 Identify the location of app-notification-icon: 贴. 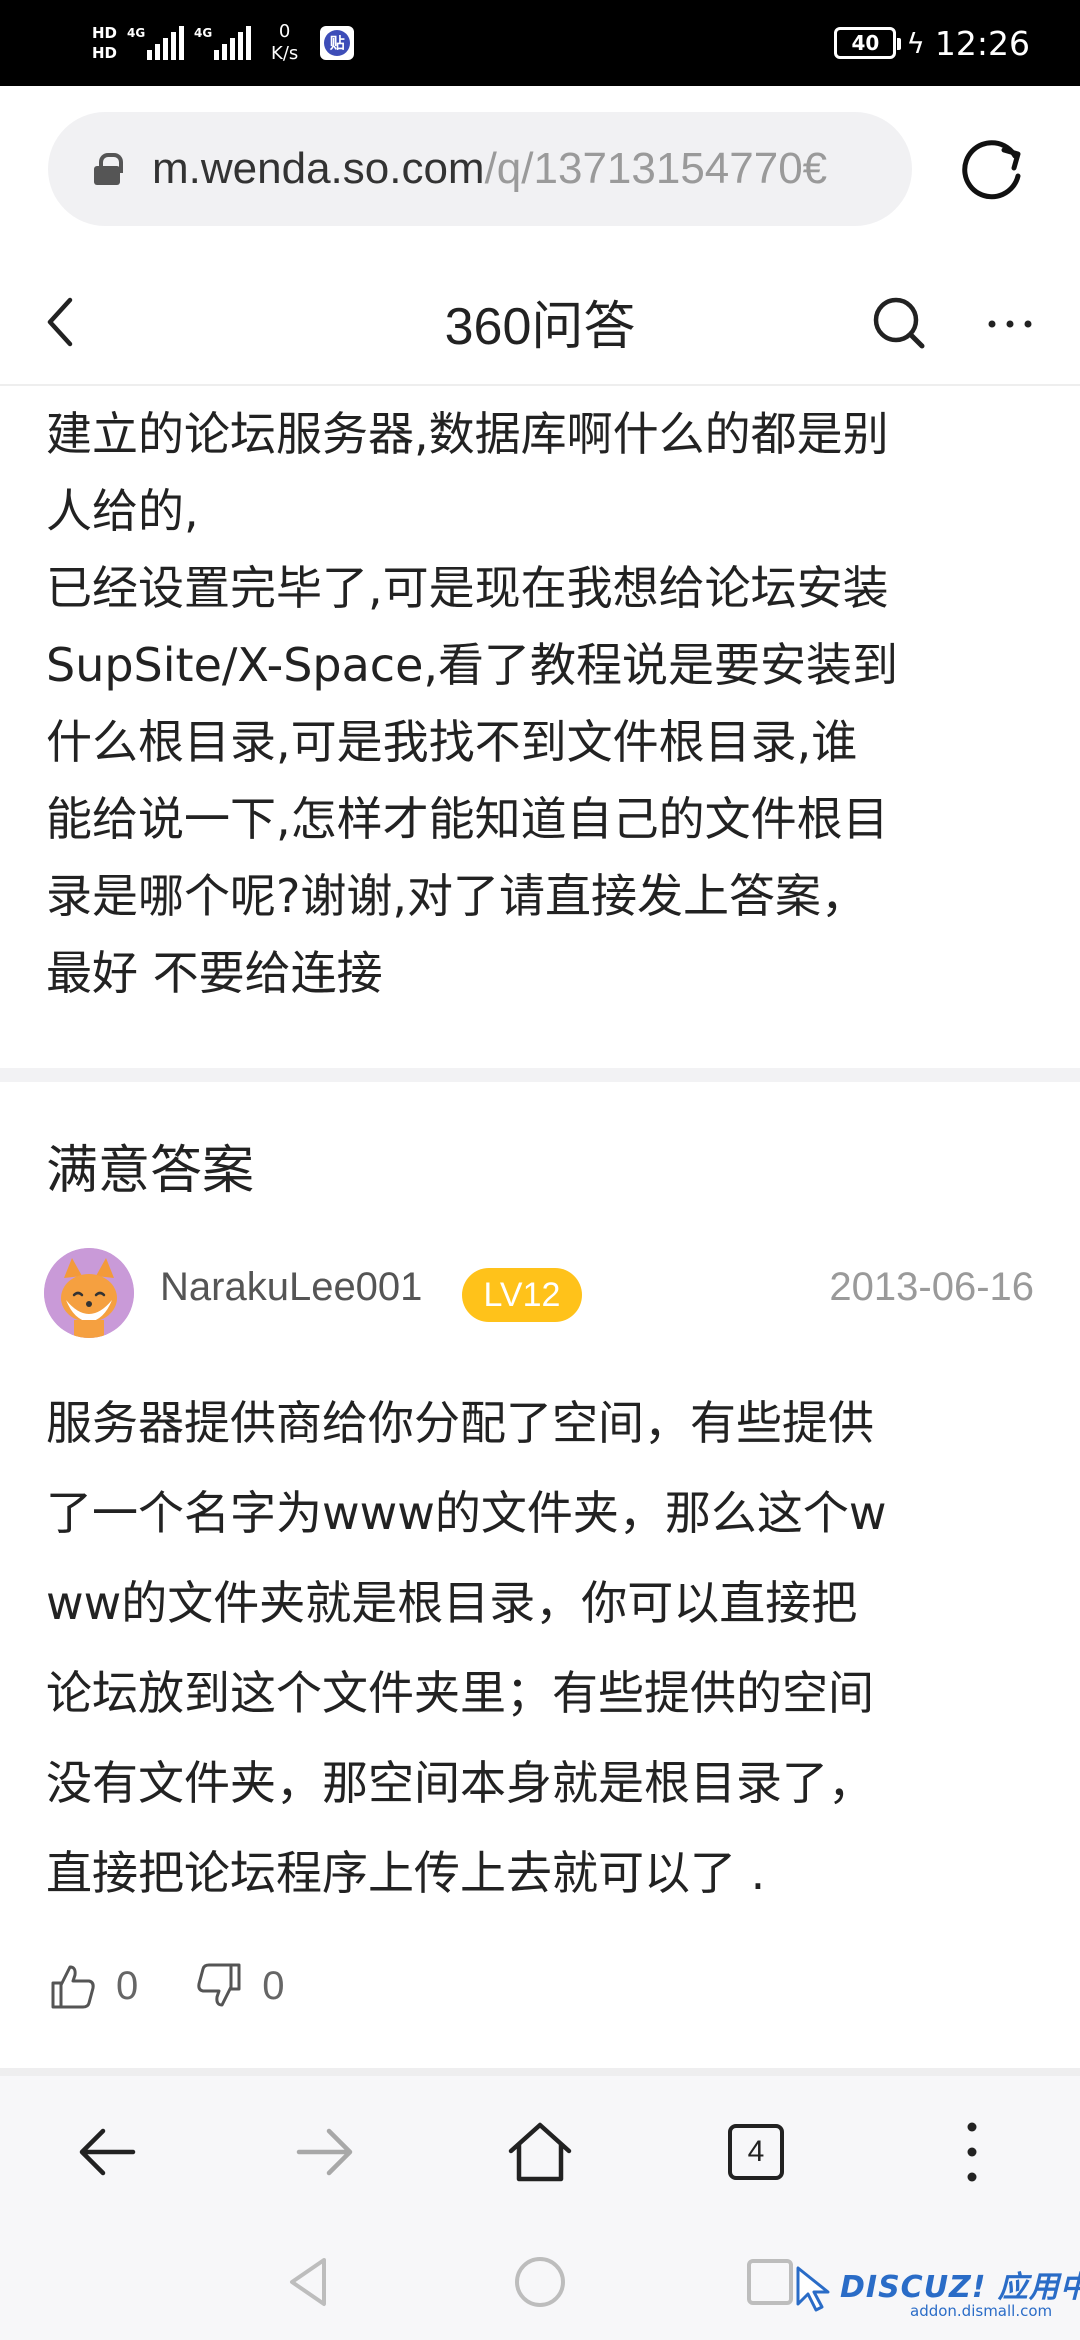
(337, 43).